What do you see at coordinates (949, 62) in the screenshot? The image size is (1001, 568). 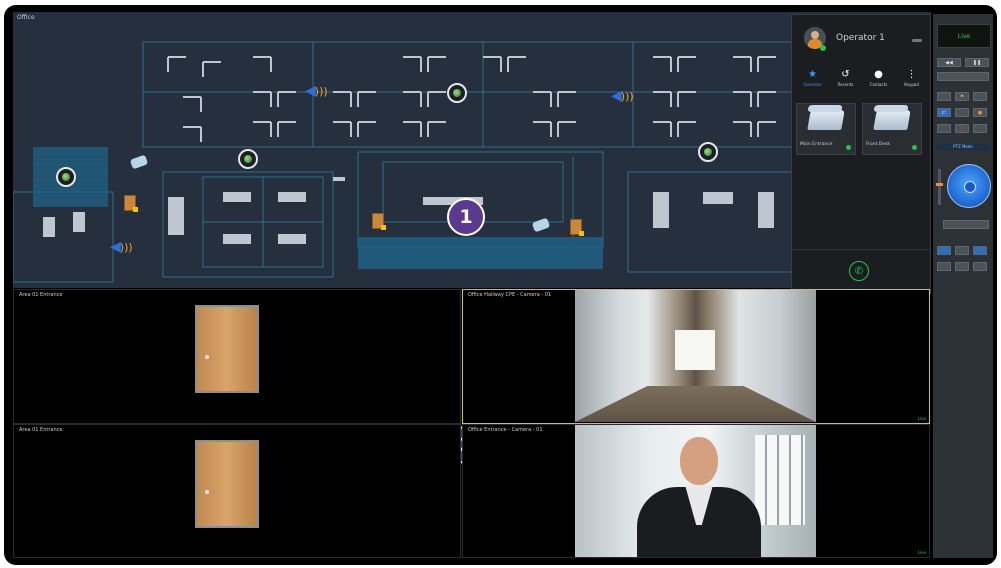 I see `rewind-button: ◀◀` at bounding box center [949, 62].